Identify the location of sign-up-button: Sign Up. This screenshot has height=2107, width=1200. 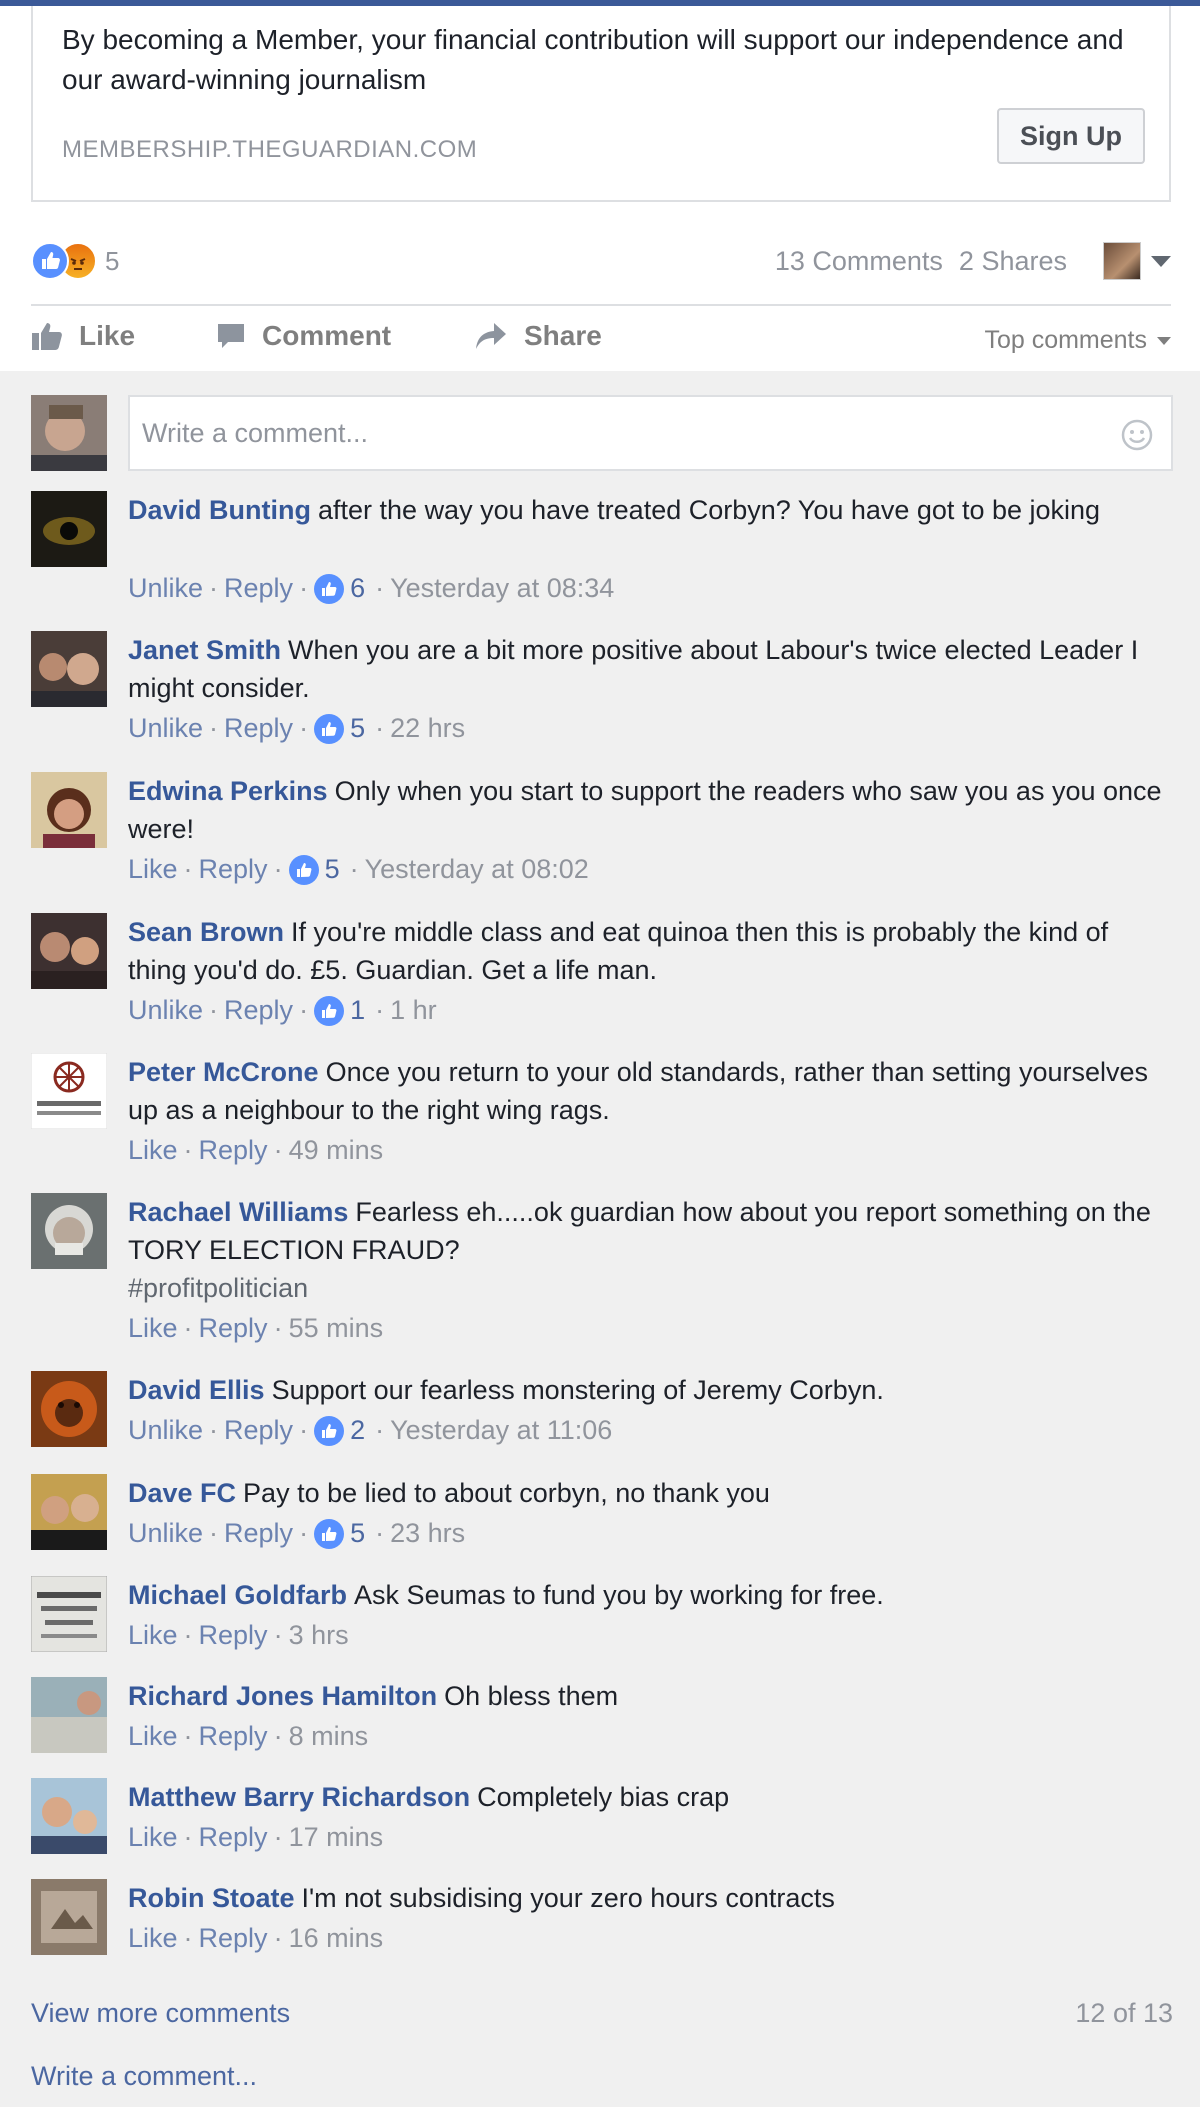
(1071, 136).